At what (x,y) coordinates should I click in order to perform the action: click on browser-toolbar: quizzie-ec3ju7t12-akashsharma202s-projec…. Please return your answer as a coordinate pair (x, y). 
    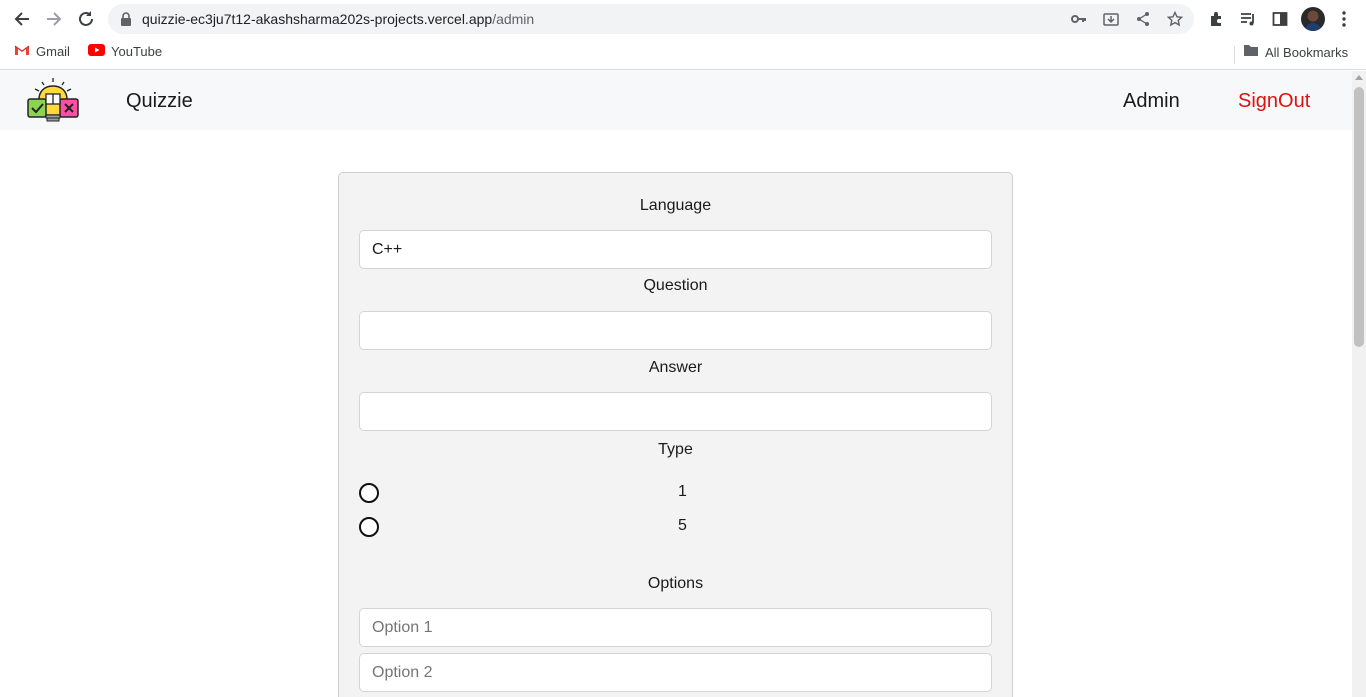
    Looking at the image, I should click on (683, 19).